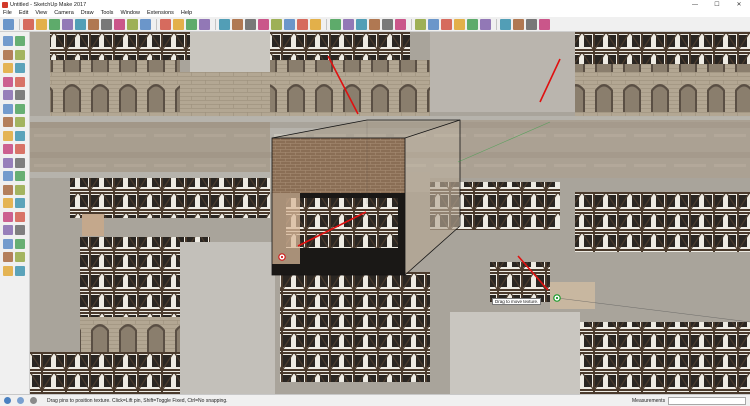  What do you see at coordinates (315, 24) in the screenshot?
I see `section-icon` at bounding box center [315, 24].